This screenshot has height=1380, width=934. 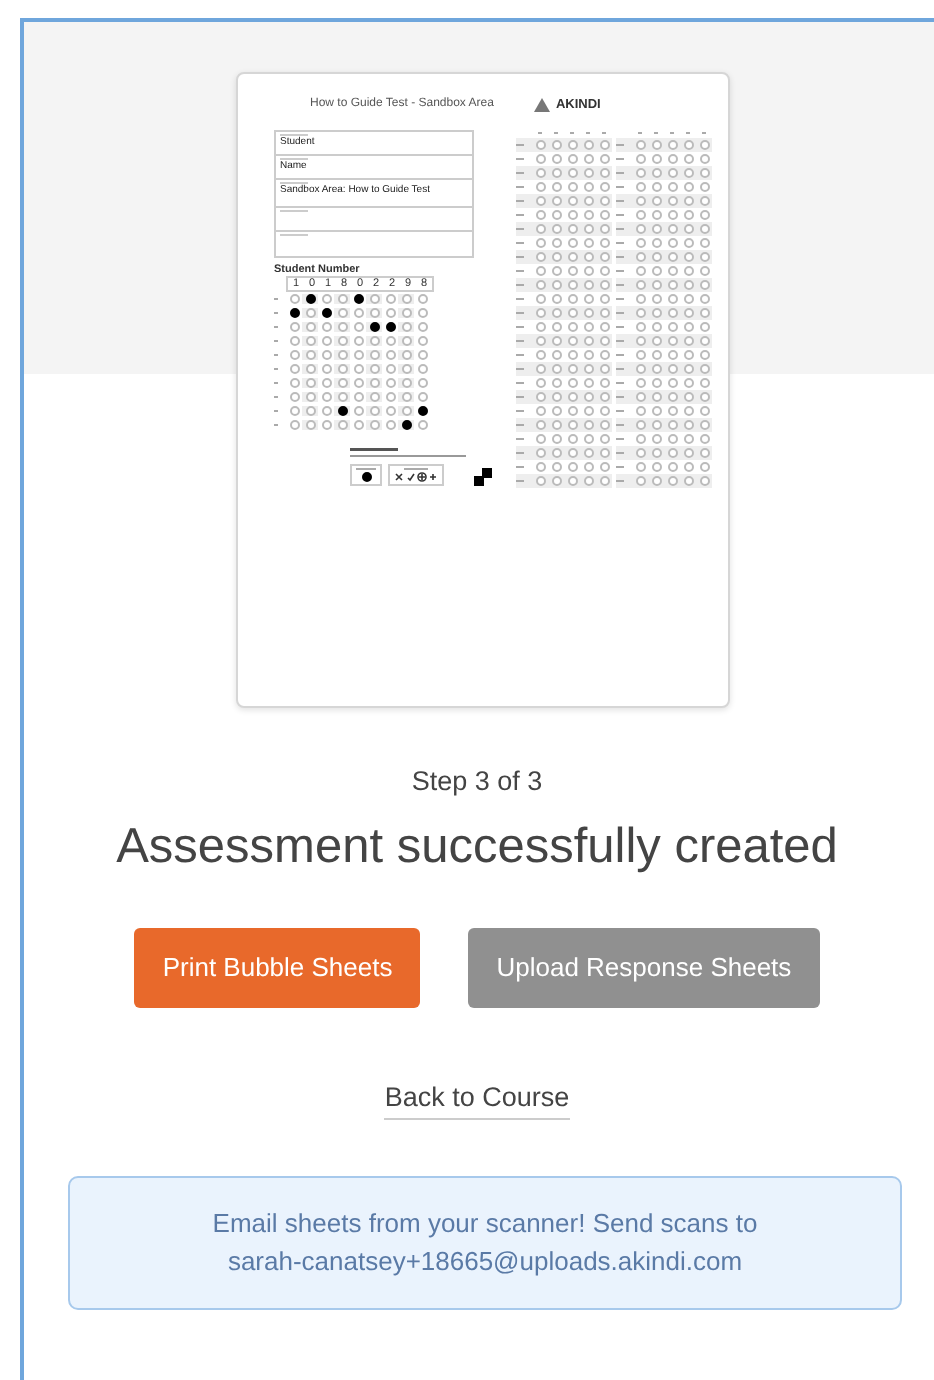 I want to click on scanner-email-notice: Email sheets from your scanner! Send scans to sarah-canatsey+18665@uploads.akindi.com, so click(x=485, y=1242).